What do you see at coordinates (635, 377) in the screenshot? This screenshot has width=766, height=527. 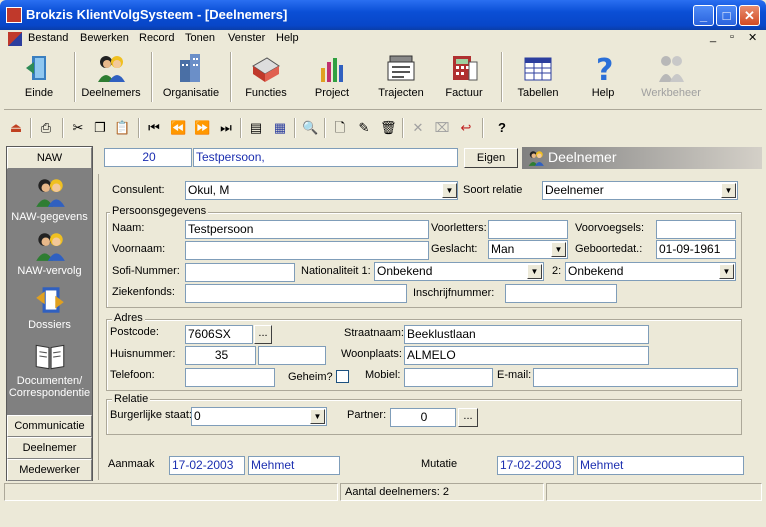 I see `email-field` at bounding box center [635, 377].